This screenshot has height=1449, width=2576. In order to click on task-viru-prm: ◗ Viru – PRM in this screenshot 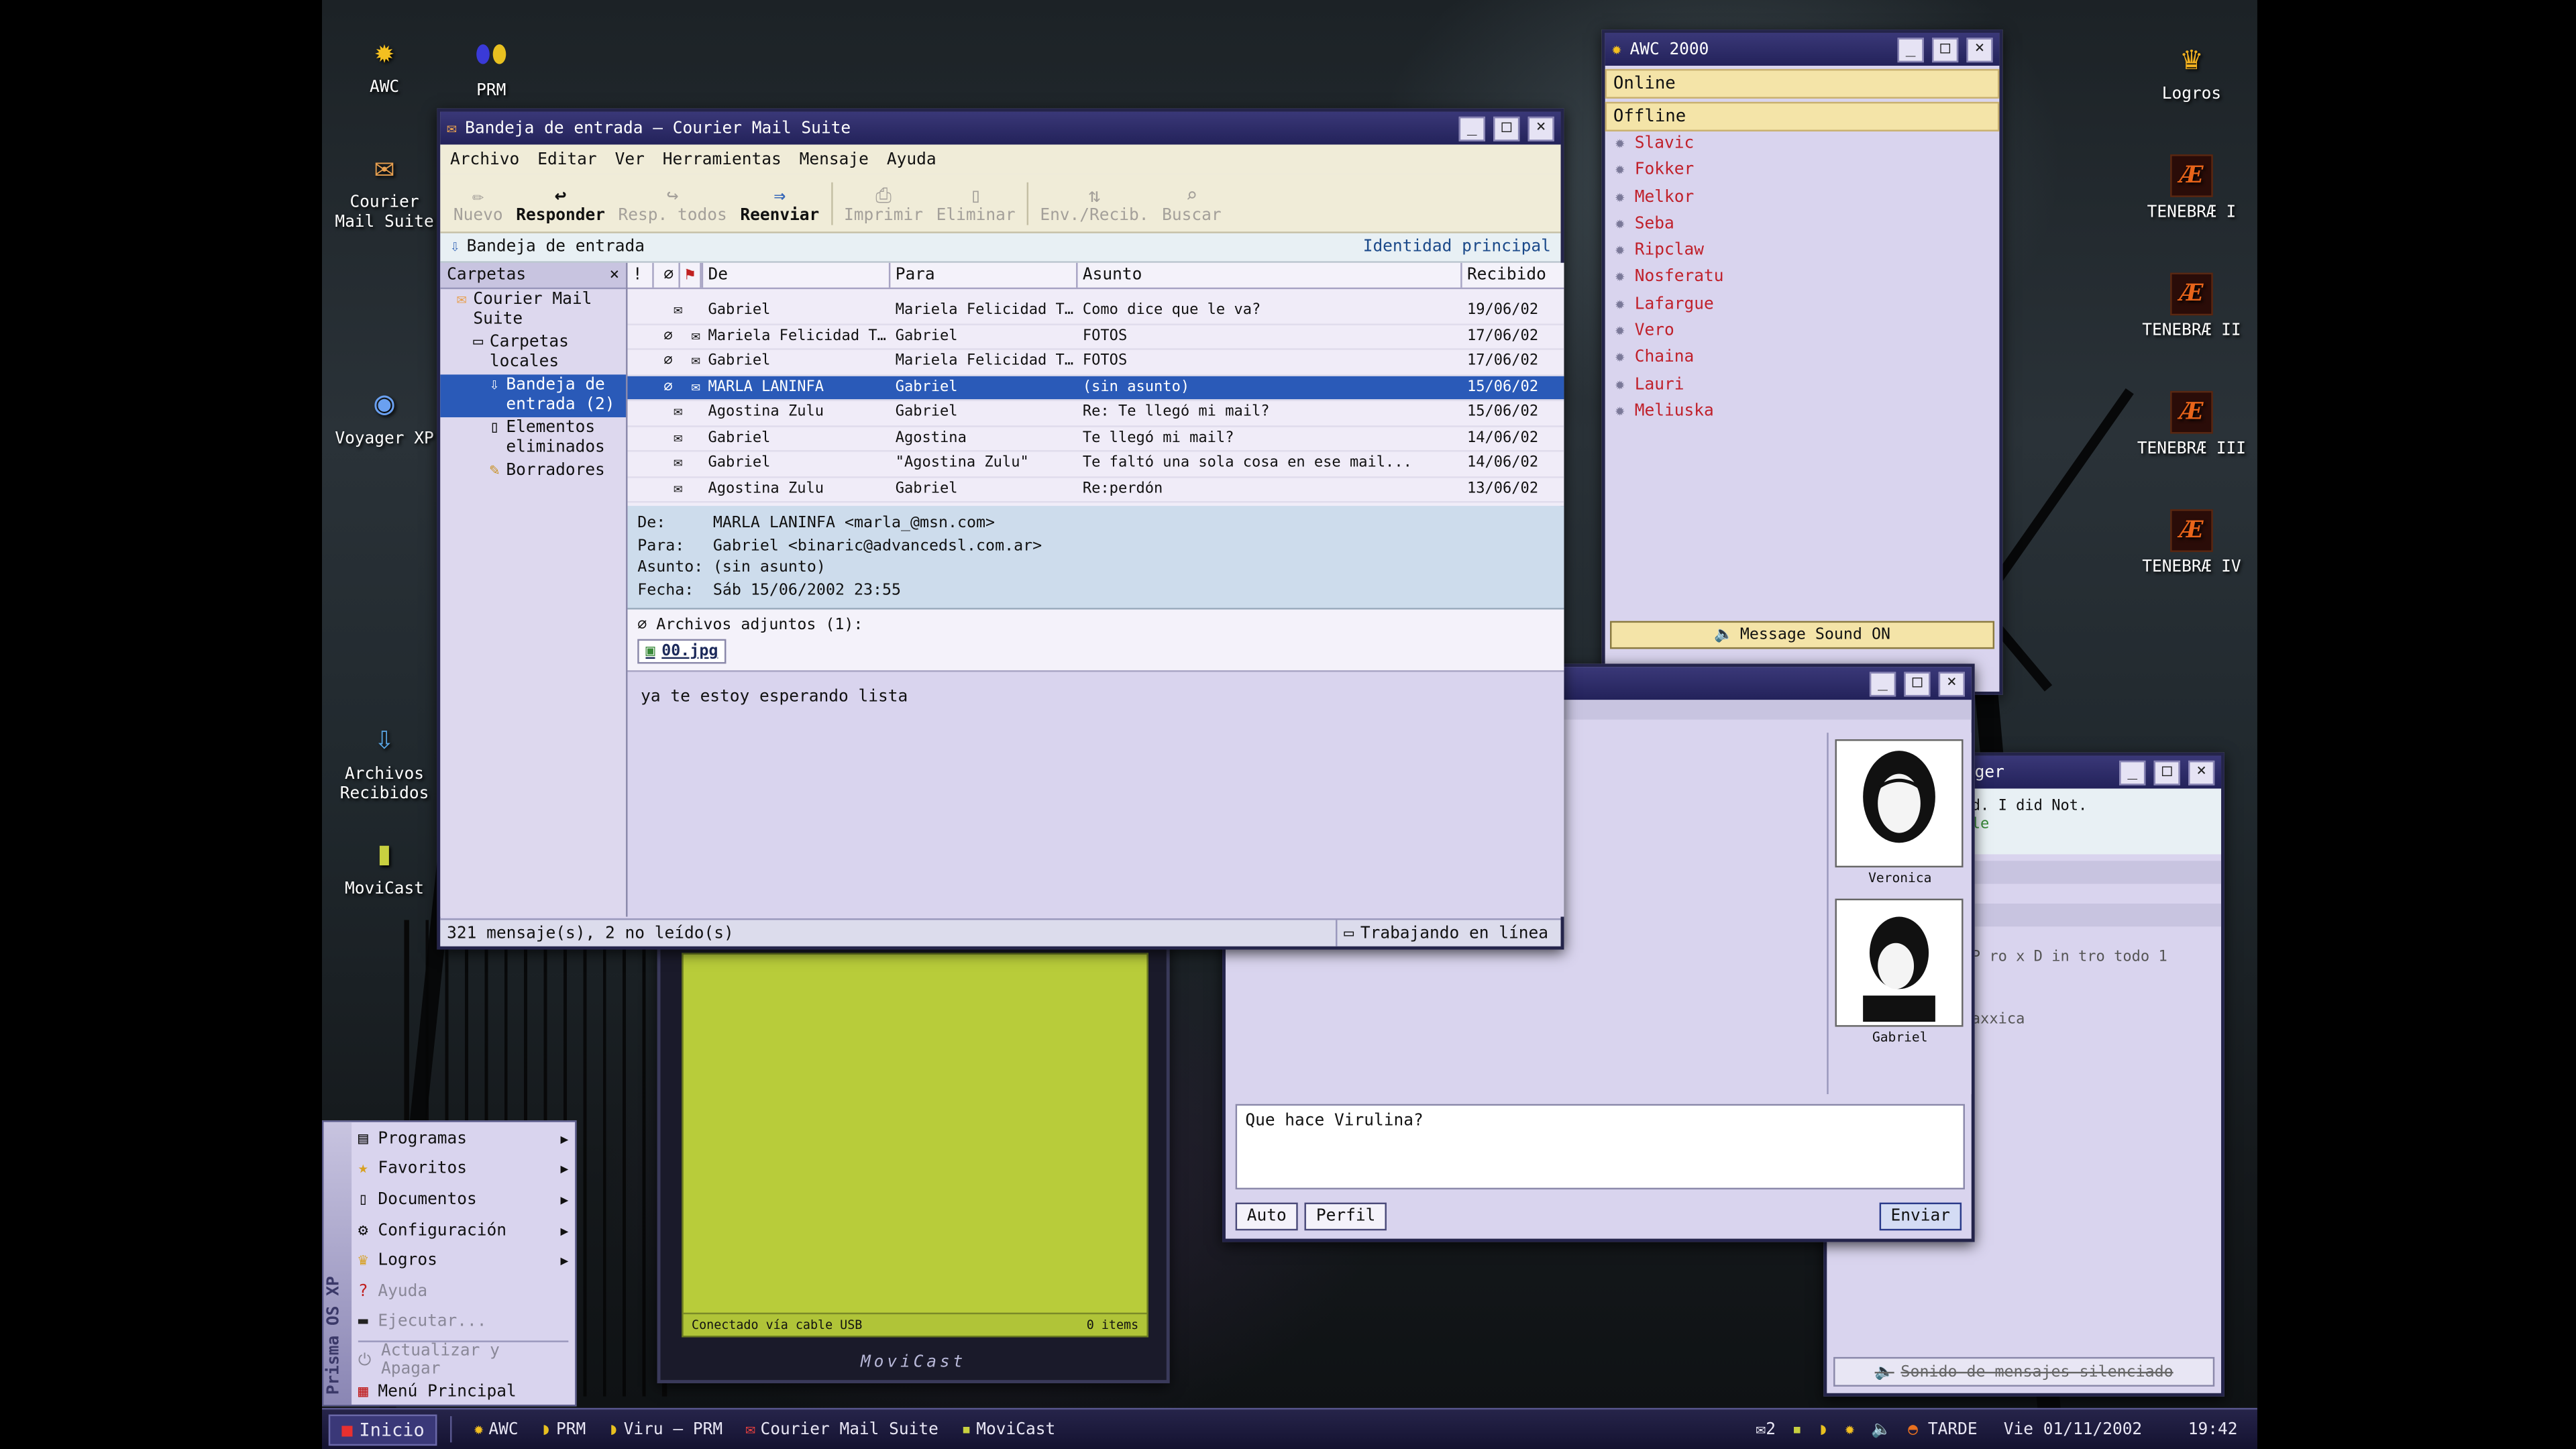, I will do `click(665, 1429)`.